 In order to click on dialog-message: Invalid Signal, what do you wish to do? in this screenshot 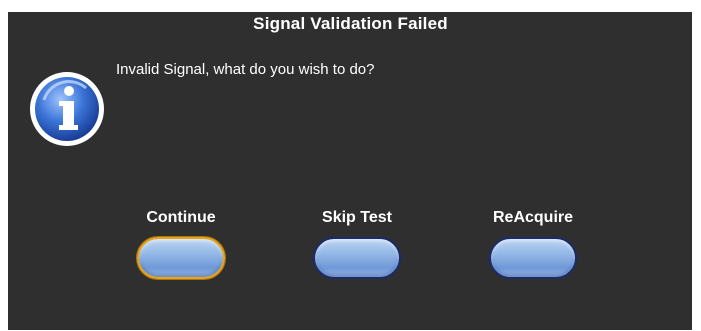, I will do `click(245, 69)`.